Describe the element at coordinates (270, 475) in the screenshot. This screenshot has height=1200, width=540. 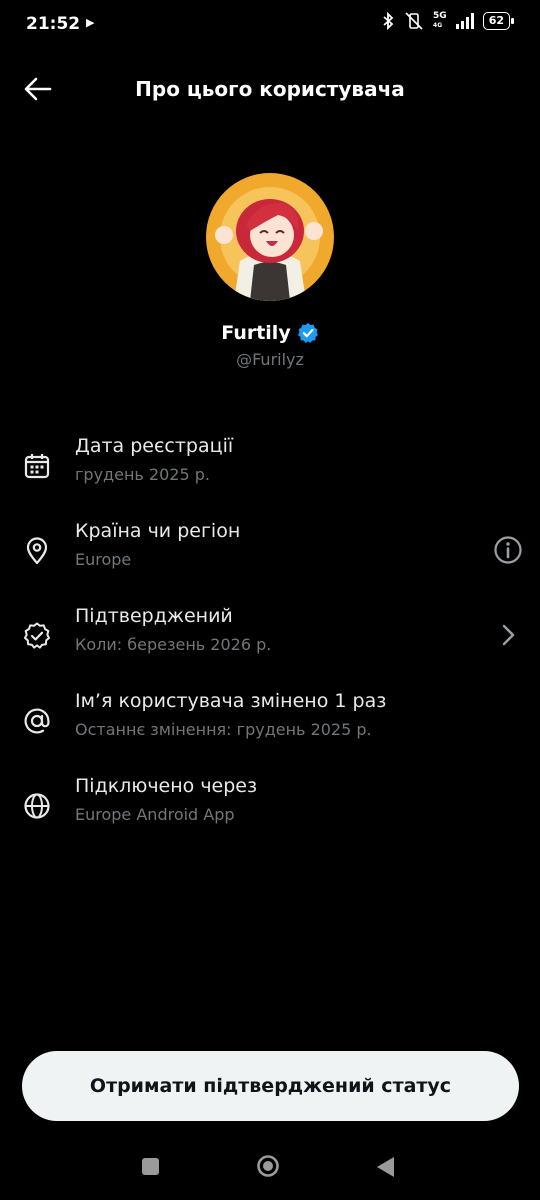
I see `detail-row-joined: Дата реєстрації грудень 2025 р.` at that location.